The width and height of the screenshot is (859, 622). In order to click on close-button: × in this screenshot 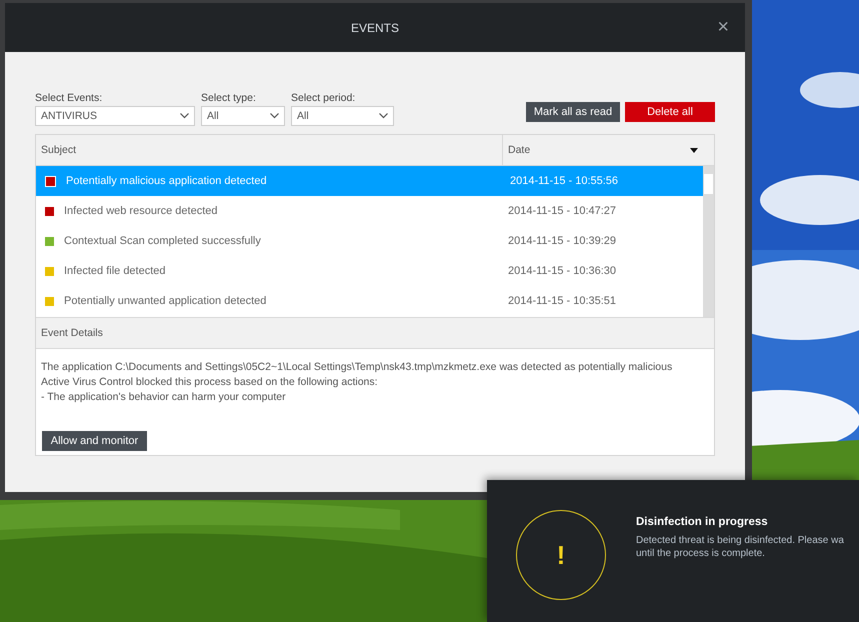, I will do `click(723, 27)`.